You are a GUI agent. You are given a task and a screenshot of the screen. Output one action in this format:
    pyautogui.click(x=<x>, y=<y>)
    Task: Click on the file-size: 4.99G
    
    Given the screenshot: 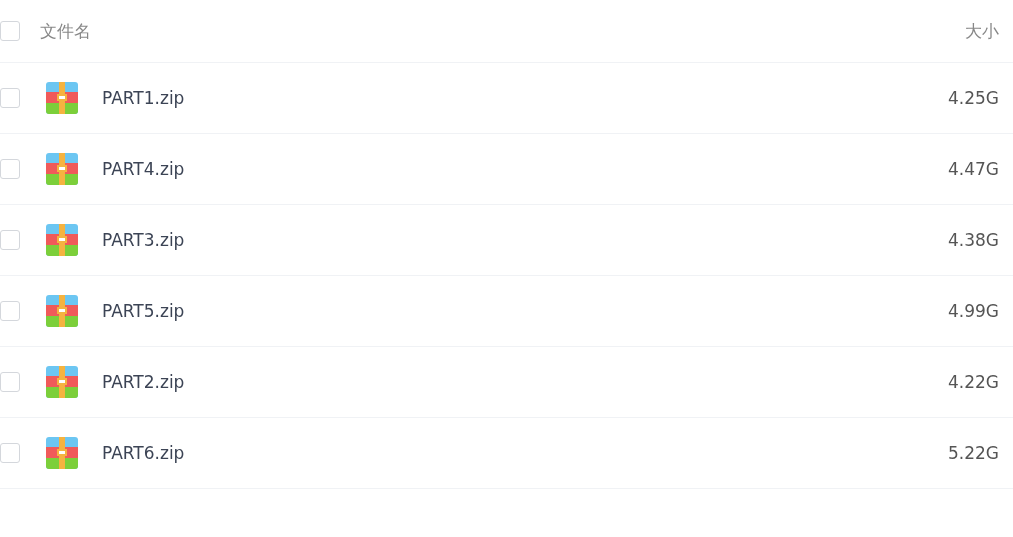 What is the action you would take?
    pyautogui.click(x=973, y=311)
    